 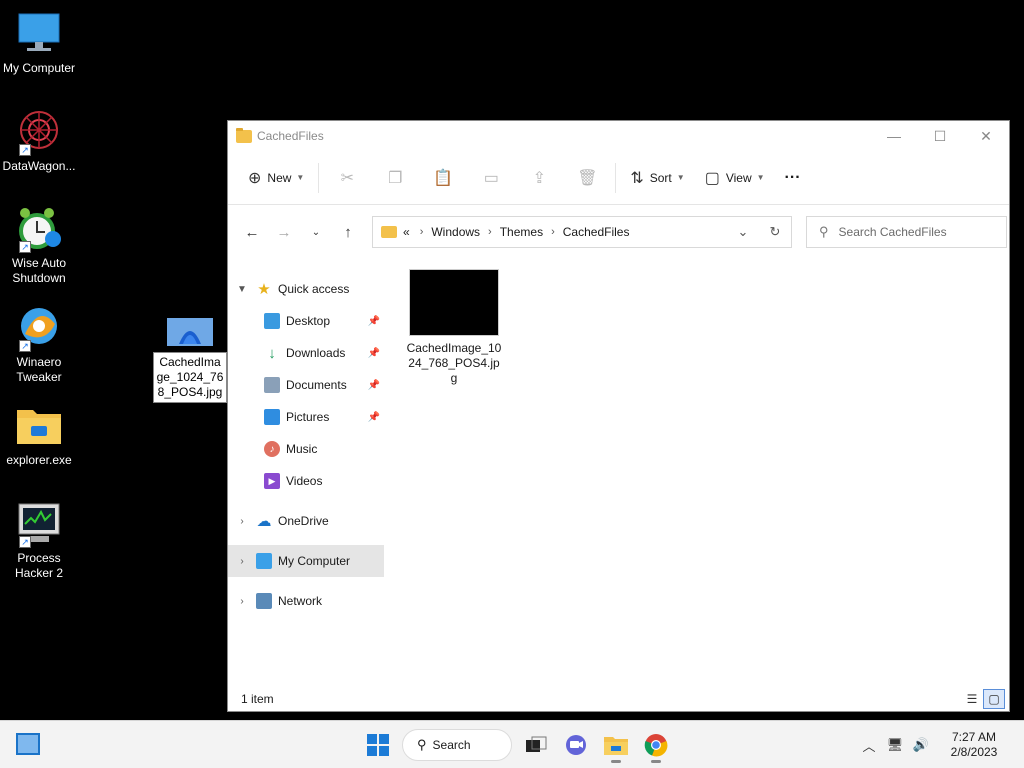 What do you see at coordinates (972, 699) in the screenshot?
I see `details-view-icon: ☰` at bounding box center [972, 699].